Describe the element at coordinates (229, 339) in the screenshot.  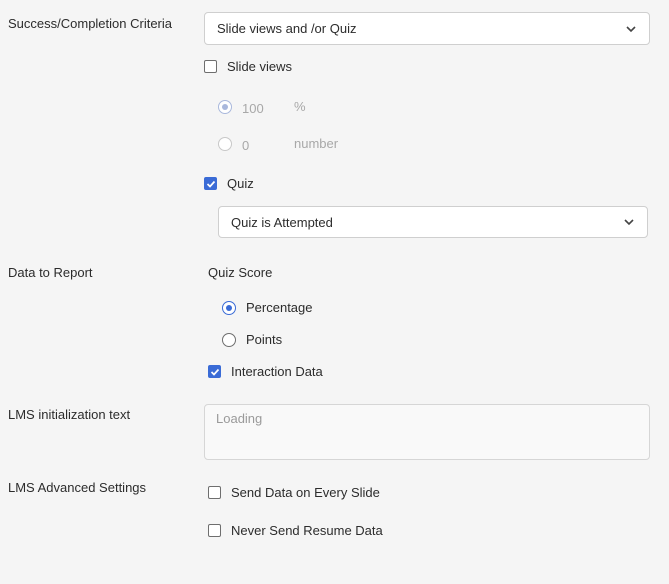
I see `points-radio` at that location.